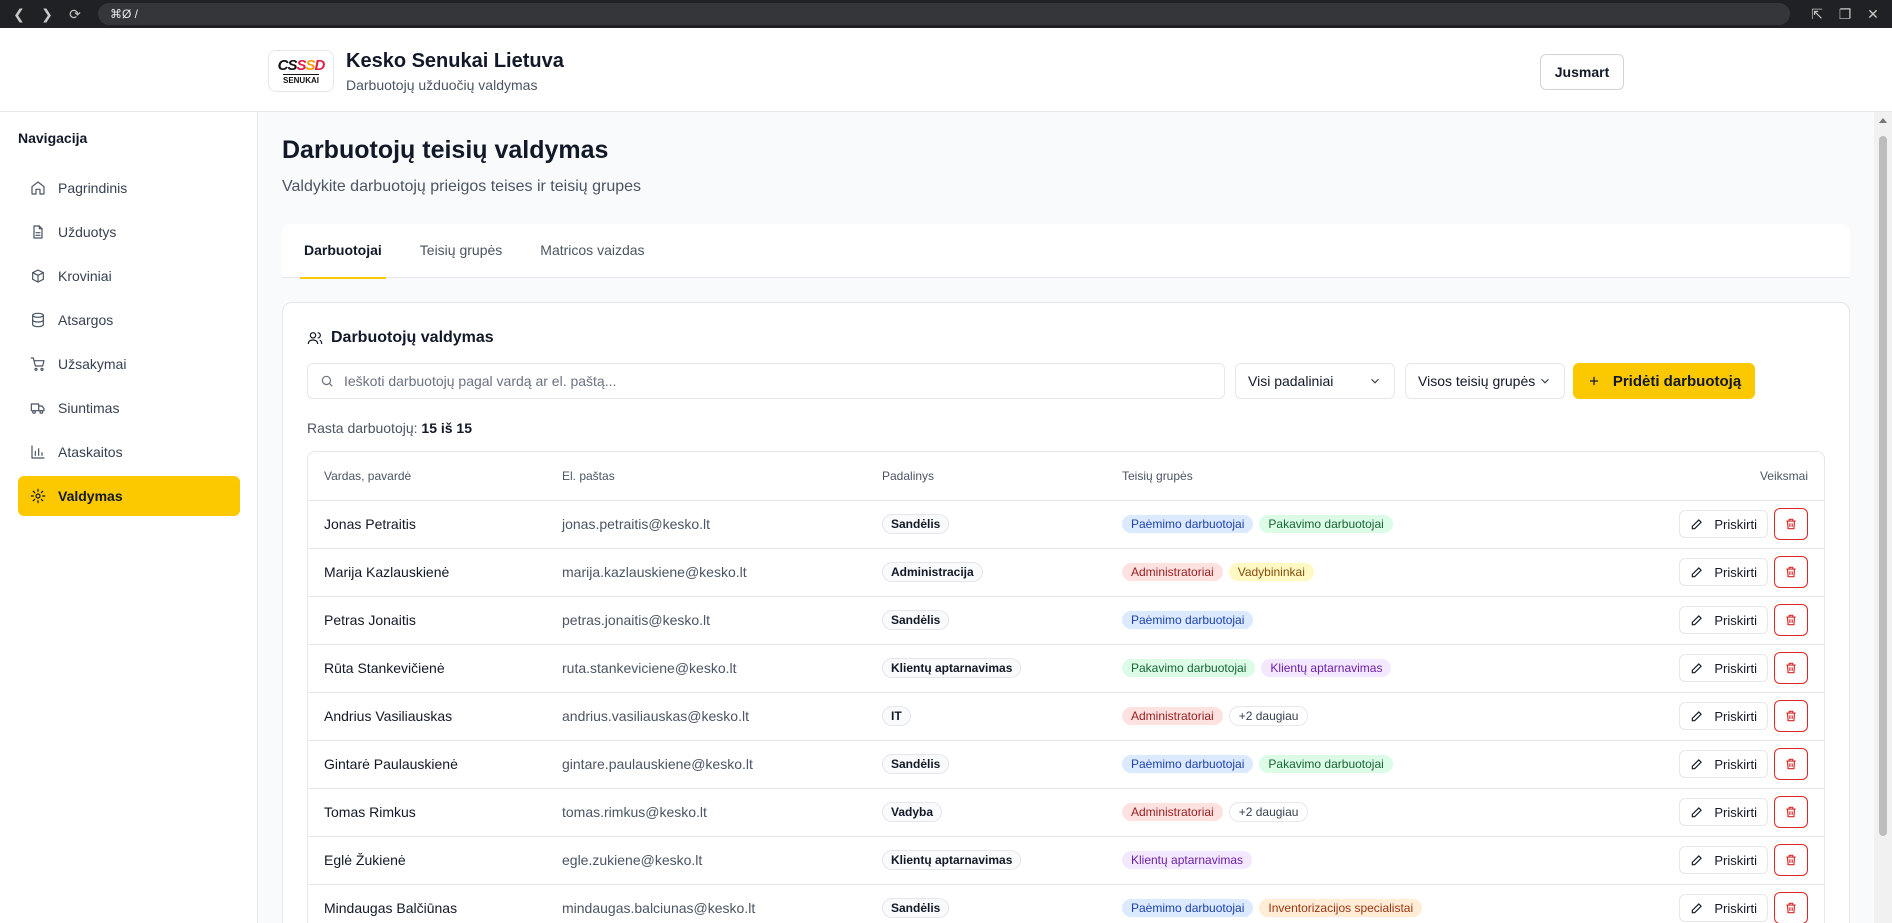 This screenshot has width=1892, height=923. What do you see at coordinates (315, 338) in the screenshot?
I see `users-icon` at bounding box center [315, 338].